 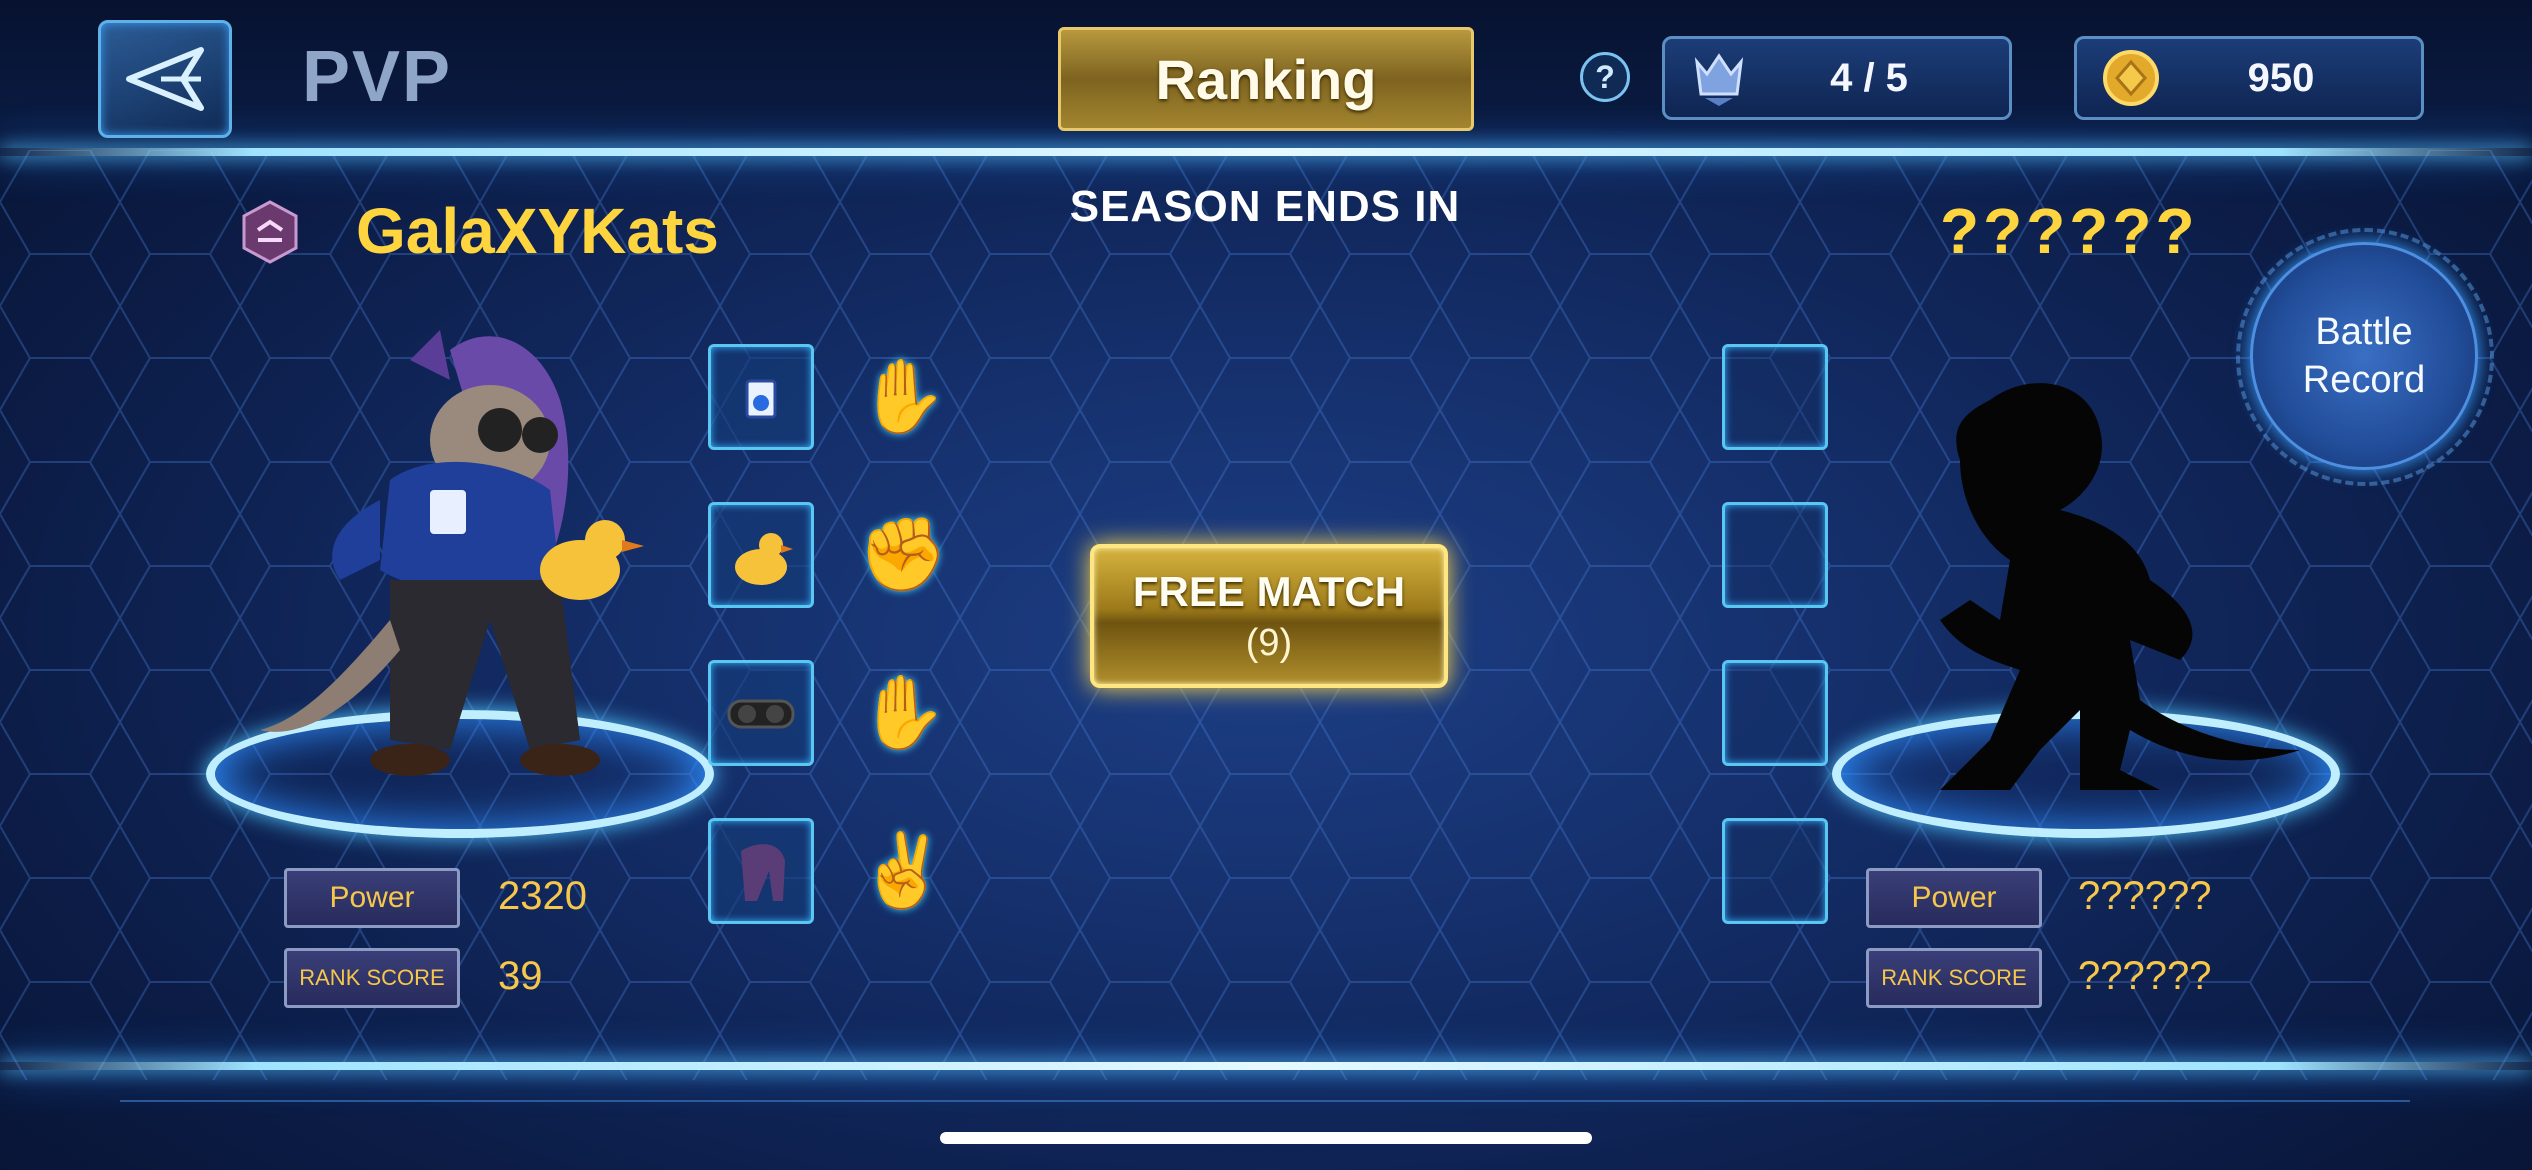 I want to click on free-match-button: FREE MATCH (9), so click(x=1269, y=616).